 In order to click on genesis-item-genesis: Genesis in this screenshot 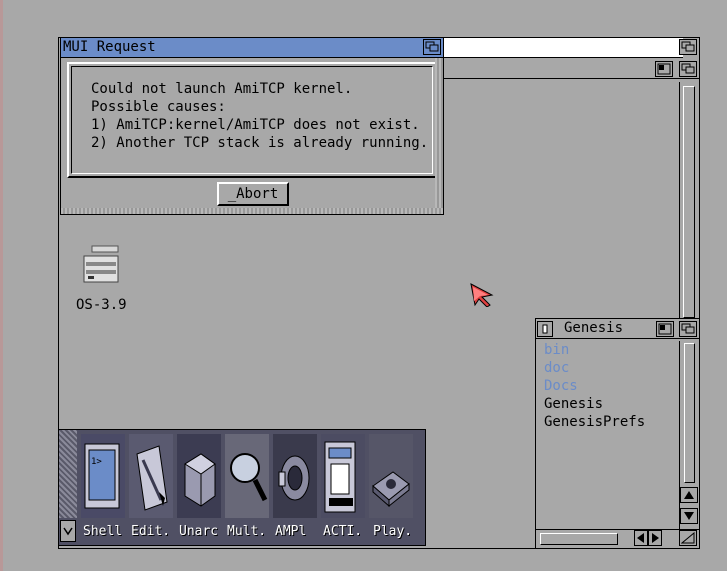, I will do `click(573, 404)`.